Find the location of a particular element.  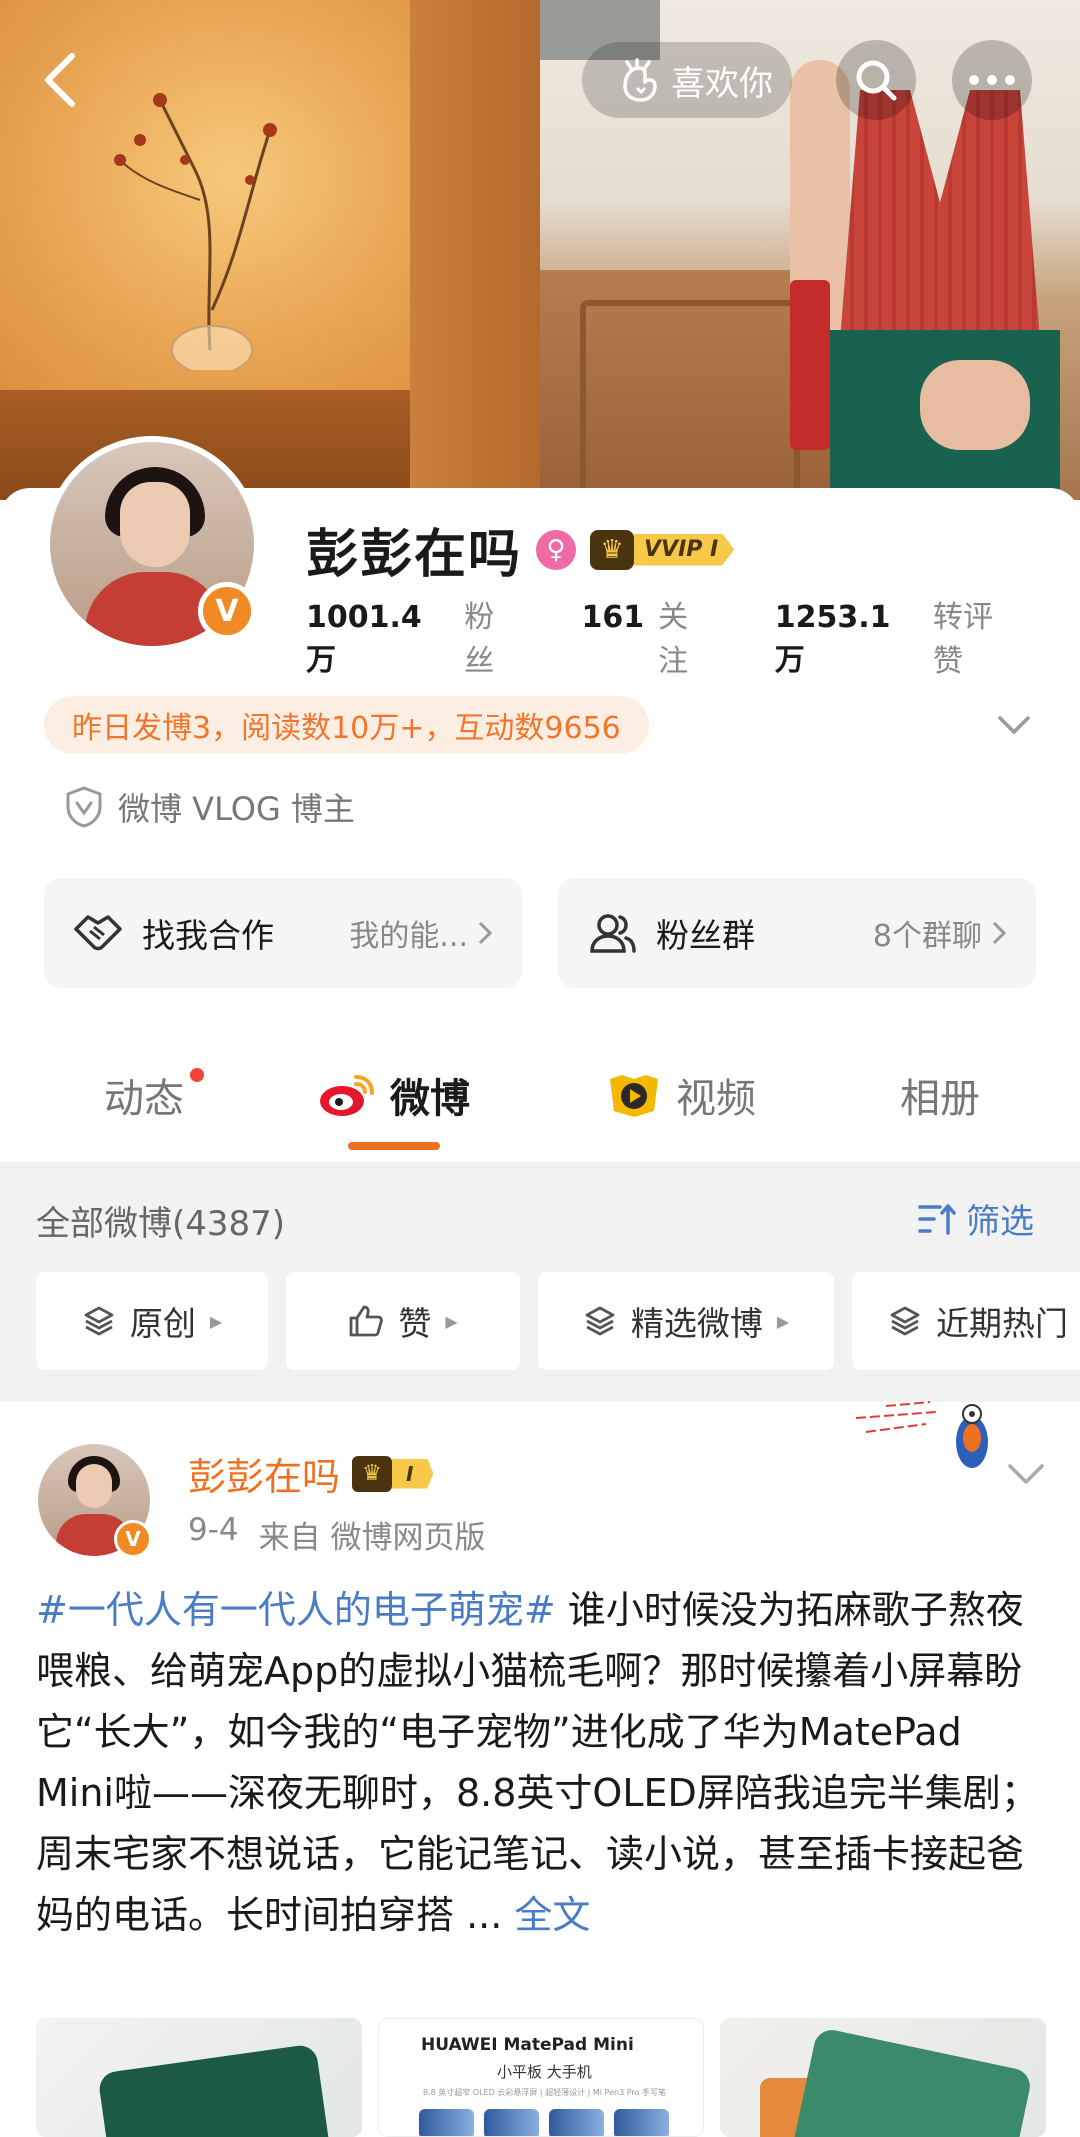

back-button is located at coordinates (60, 80).